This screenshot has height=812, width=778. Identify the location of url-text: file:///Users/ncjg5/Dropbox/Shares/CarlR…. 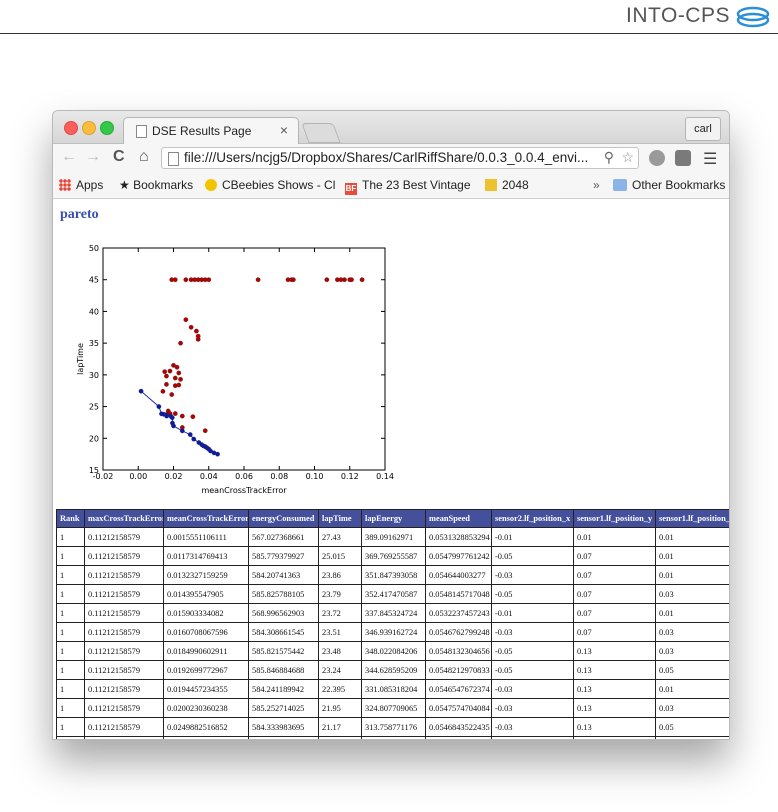
(388, 157).